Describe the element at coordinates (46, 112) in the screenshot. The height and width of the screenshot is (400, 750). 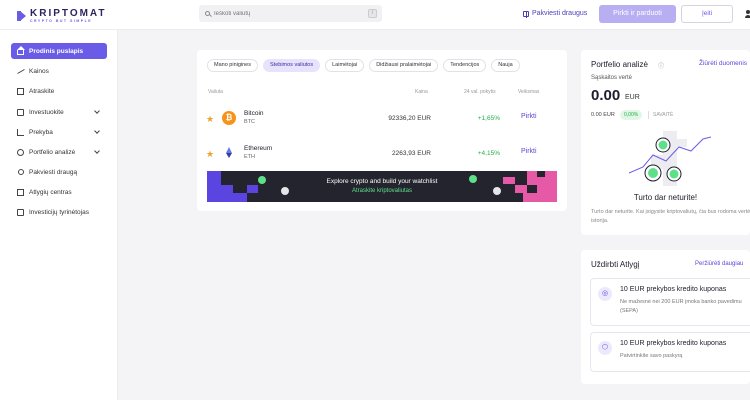
I see `sidebar-item-label: Investuokite` at that location.